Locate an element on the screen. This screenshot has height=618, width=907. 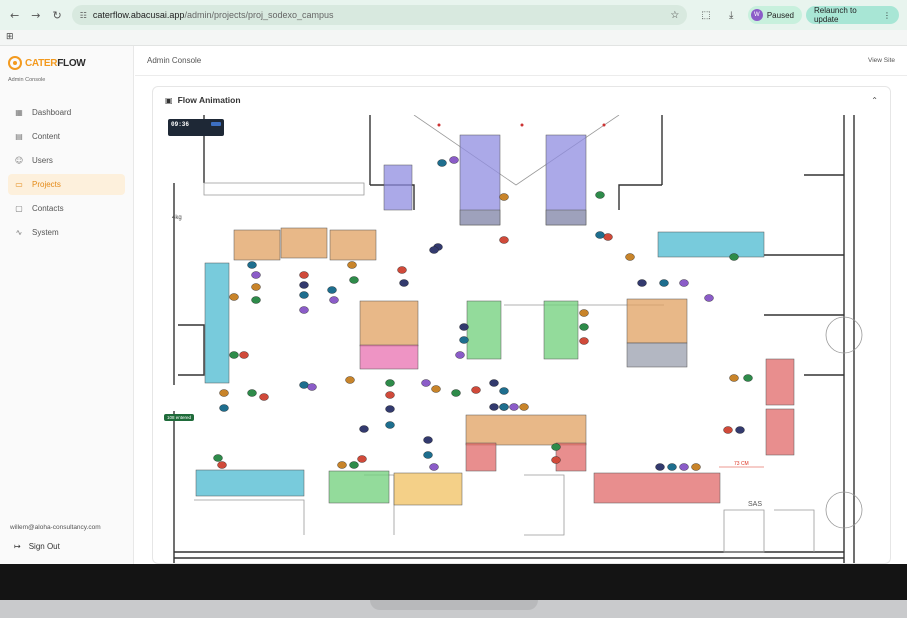
paused-label: Paused is located at coordinates (780, 15).